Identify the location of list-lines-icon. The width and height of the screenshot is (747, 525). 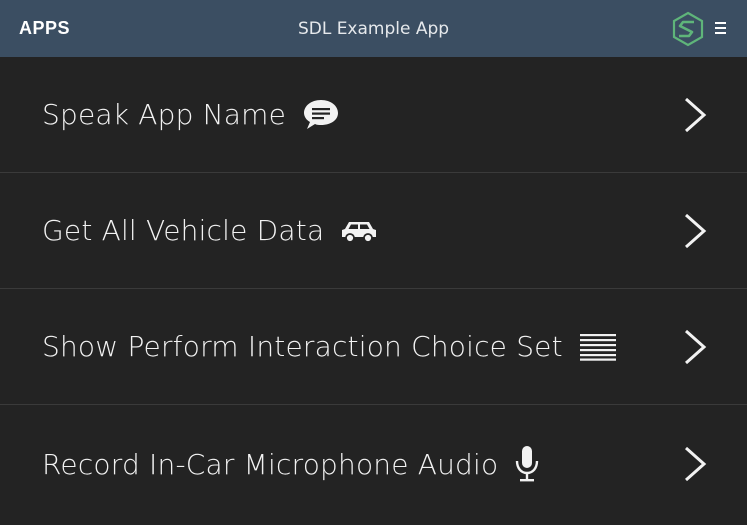
(598, 347).